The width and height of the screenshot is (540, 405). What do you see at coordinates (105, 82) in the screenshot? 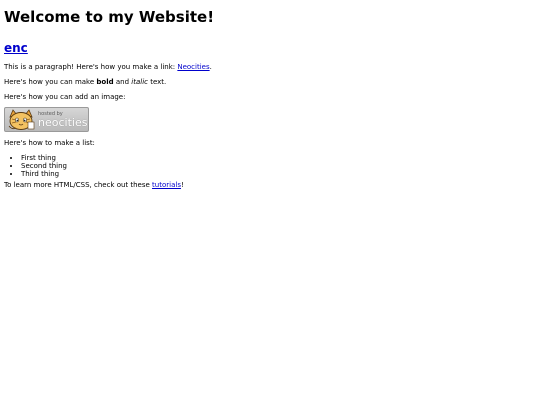
I see `bold-text: bold` at bounding box center [105, 82].